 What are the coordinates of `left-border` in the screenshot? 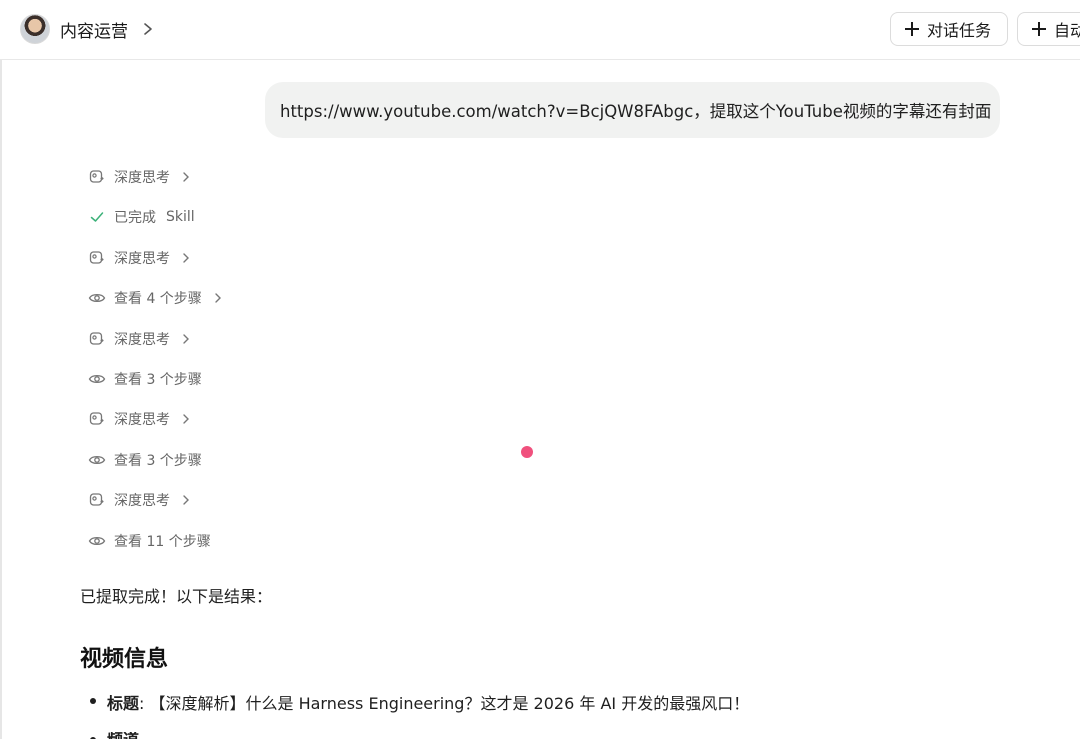 It's located at (1, 369).